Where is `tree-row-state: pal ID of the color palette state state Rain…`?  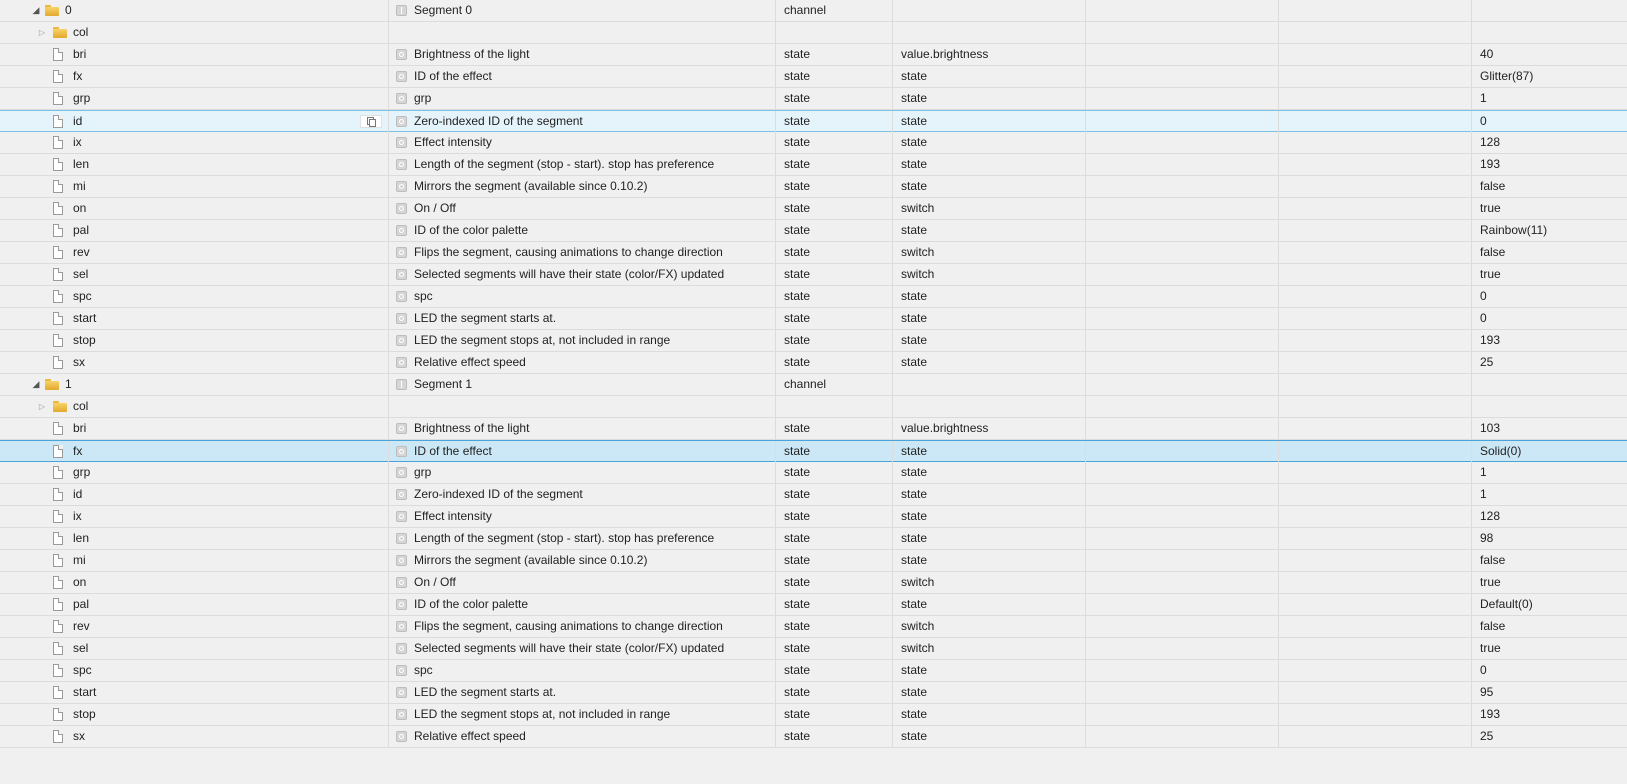
tree-row-state: pal ID of the color palette state state Rain… is located at coordinates (813, 231).